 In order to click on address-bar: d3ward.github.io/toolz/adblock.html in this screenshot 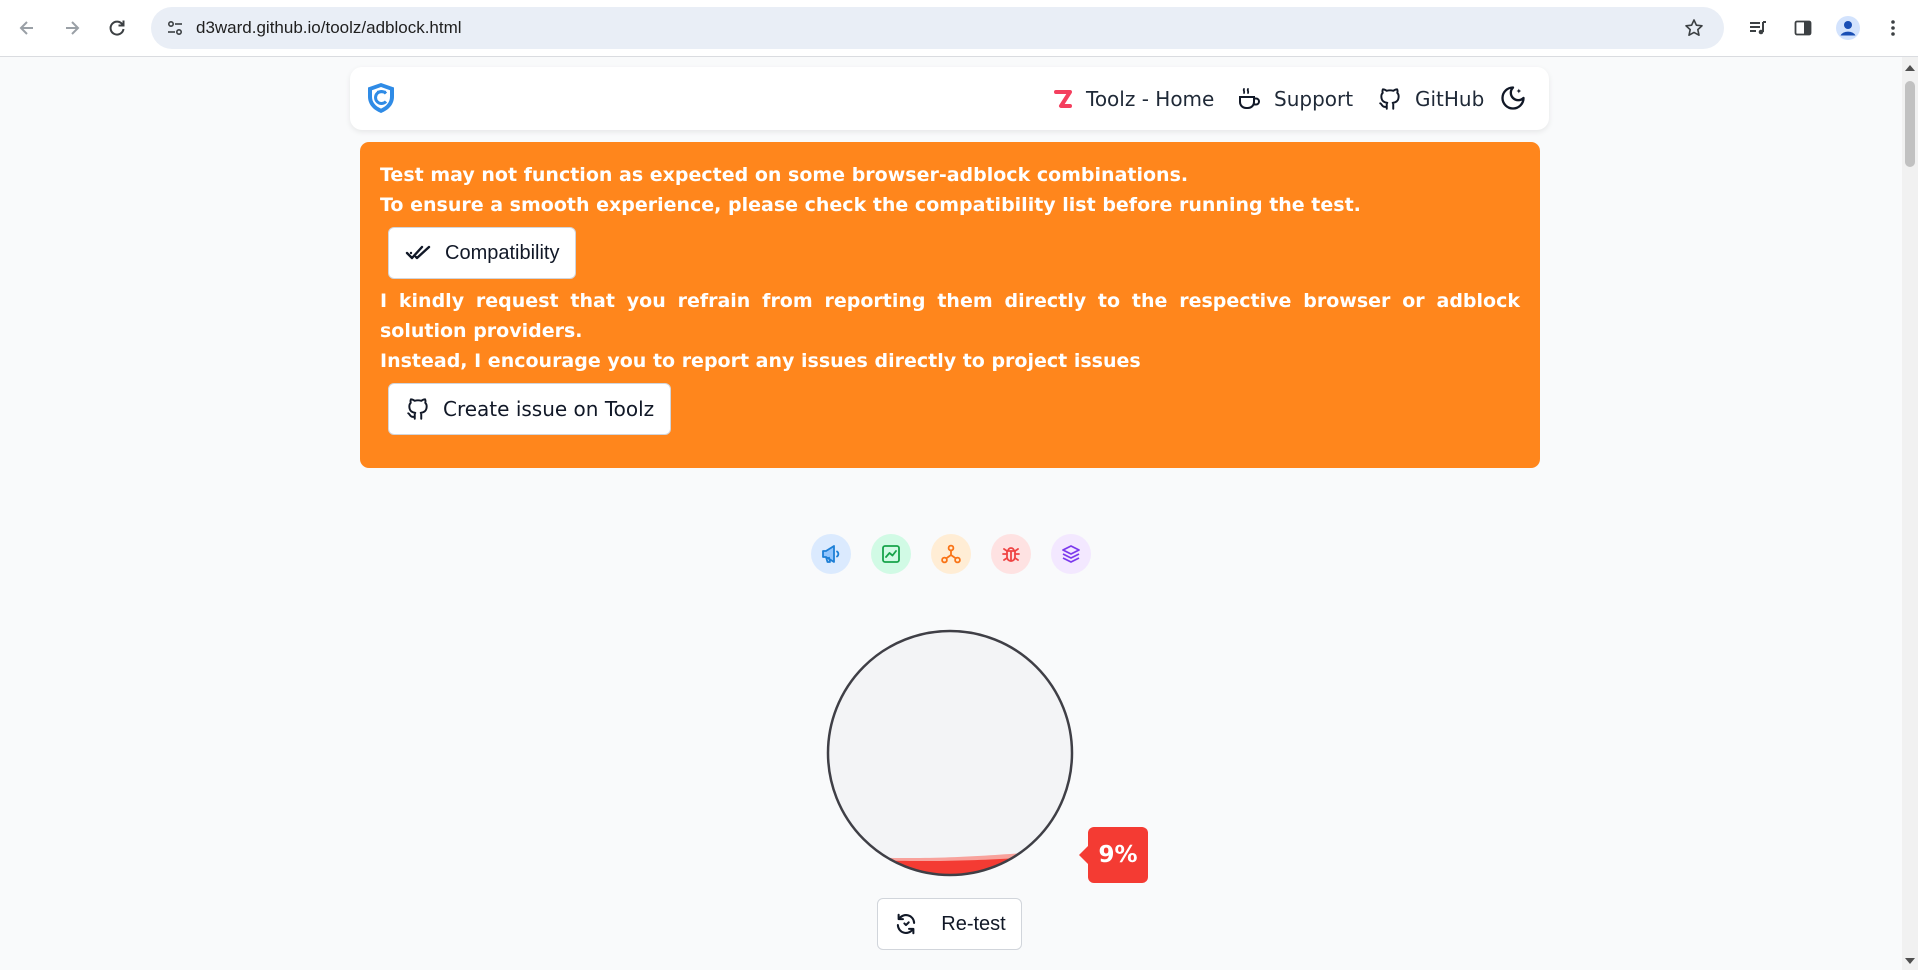, I will do `click(937, 28)`.